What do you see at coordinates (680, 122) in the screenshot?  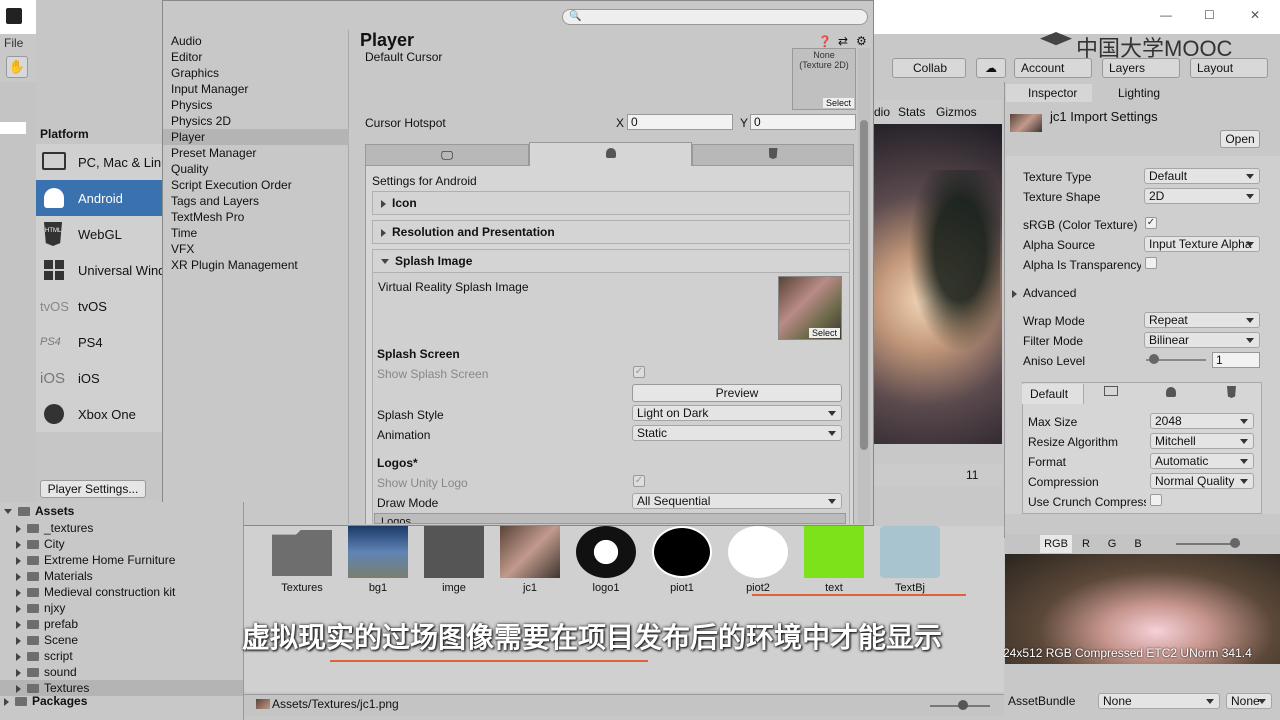 I see `hotspot-x-input: 0` at bounding box center [680, 122].